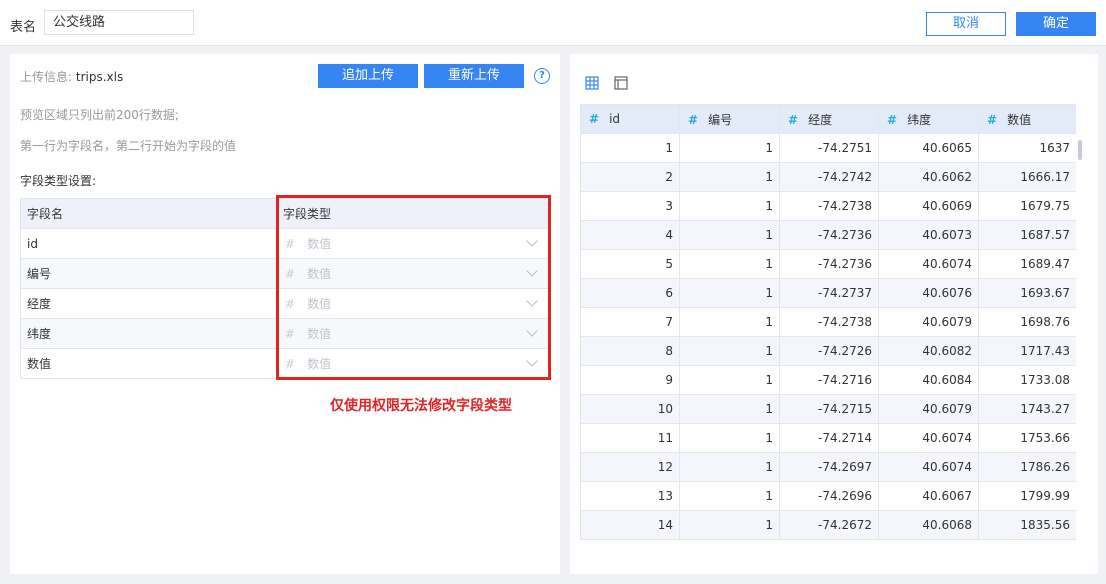  Describe the element at coordinates (1027, 496) in the screenshot. I see `table-cell: 1799.99` at that location.